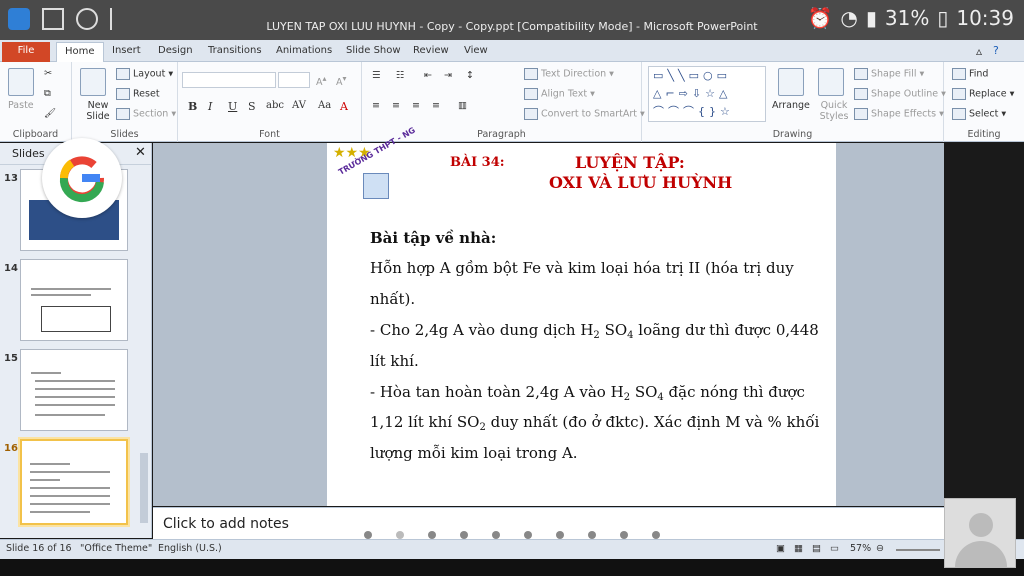 Image resolution: width=1024 pixels, height=576 pixels. What do you see at coordinates (396, 105) in the screenshot?
I see `align-center-icon: ≡` at bounding box center [396, 105].